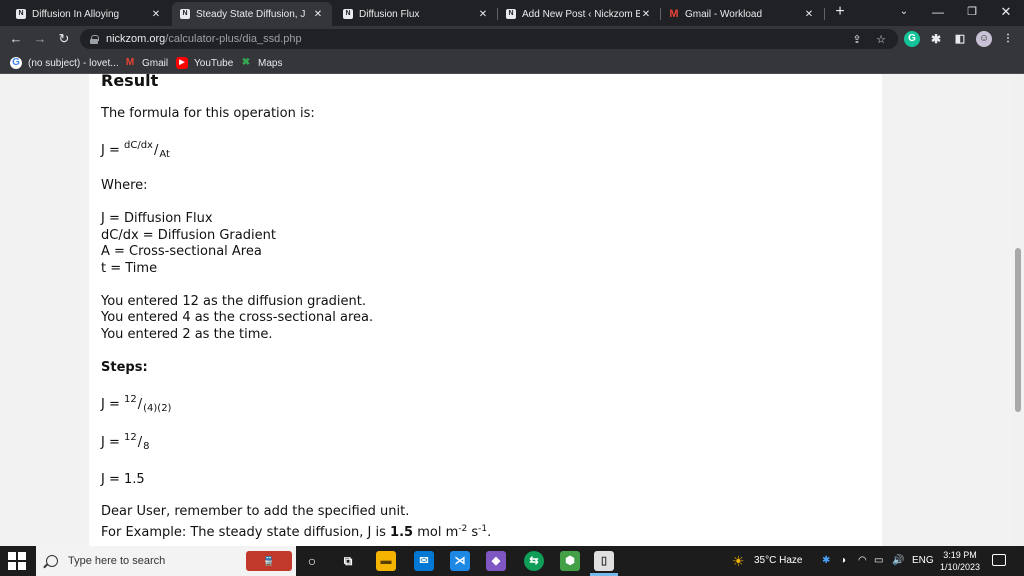  What do you see at coordinates (878, 561) in the screenshot?
I see `battery-icon: ▭` at bounding box center [878, 561].